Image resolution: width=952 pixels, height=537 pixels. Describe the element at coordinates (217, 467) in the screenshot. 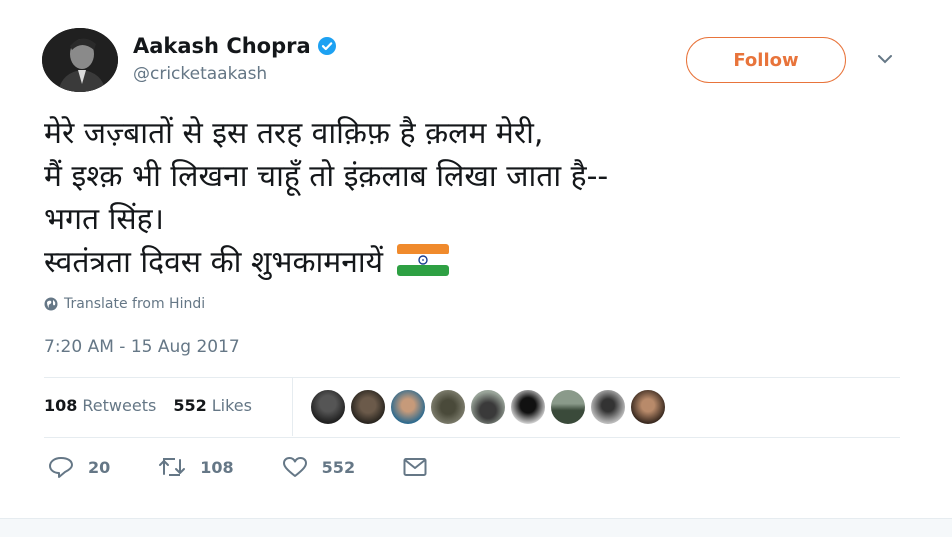

I see `retweet-count: 108` at that location.